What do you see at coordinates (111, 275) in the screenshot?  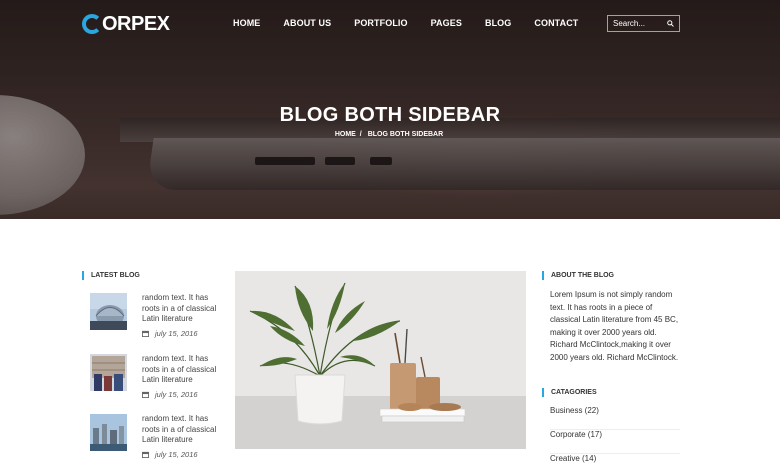 I see `latest-blog-heading: LATEST BLOG` at bounding box center [111, 275].